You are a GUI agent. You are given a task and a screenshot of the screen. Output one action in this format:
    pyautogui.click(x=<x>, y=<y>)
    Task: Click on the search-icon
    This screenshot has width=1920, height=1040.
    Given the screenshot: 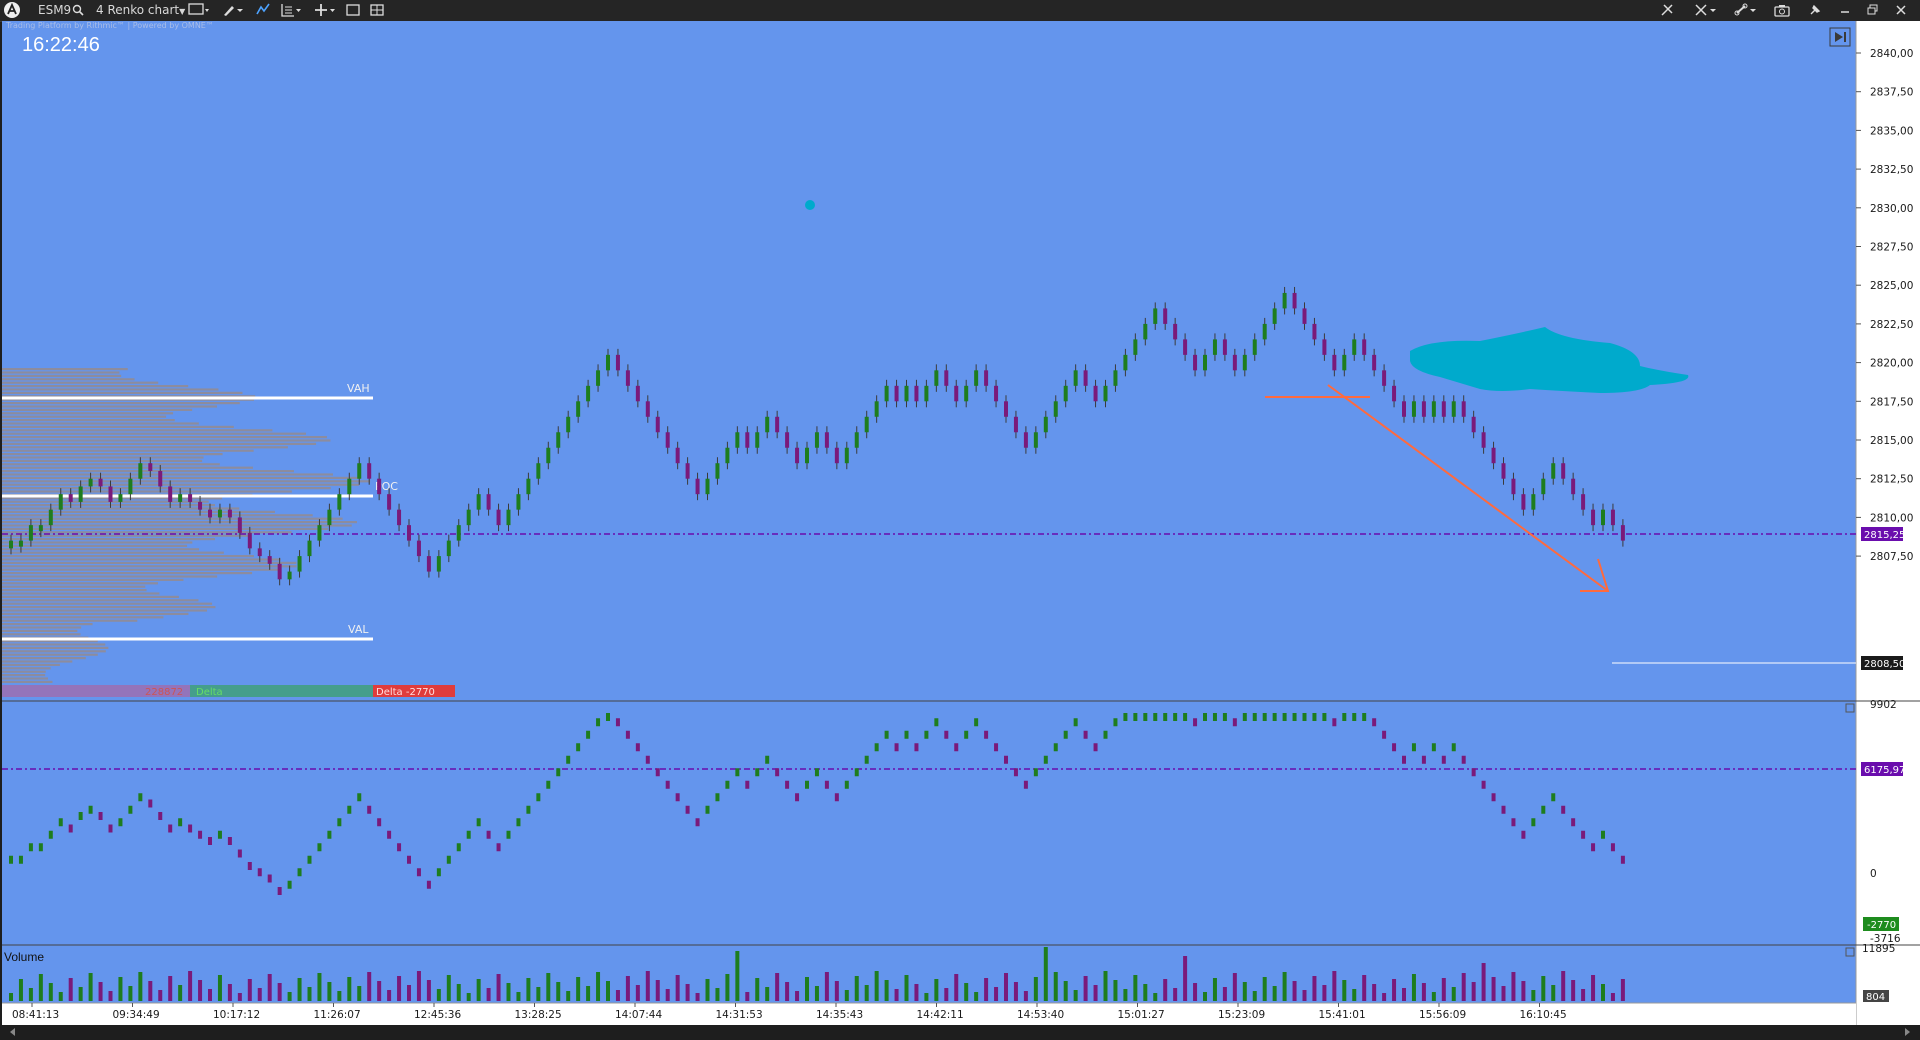 What is the action you would take?
    pyautogui.click(x=78, y=12)
    